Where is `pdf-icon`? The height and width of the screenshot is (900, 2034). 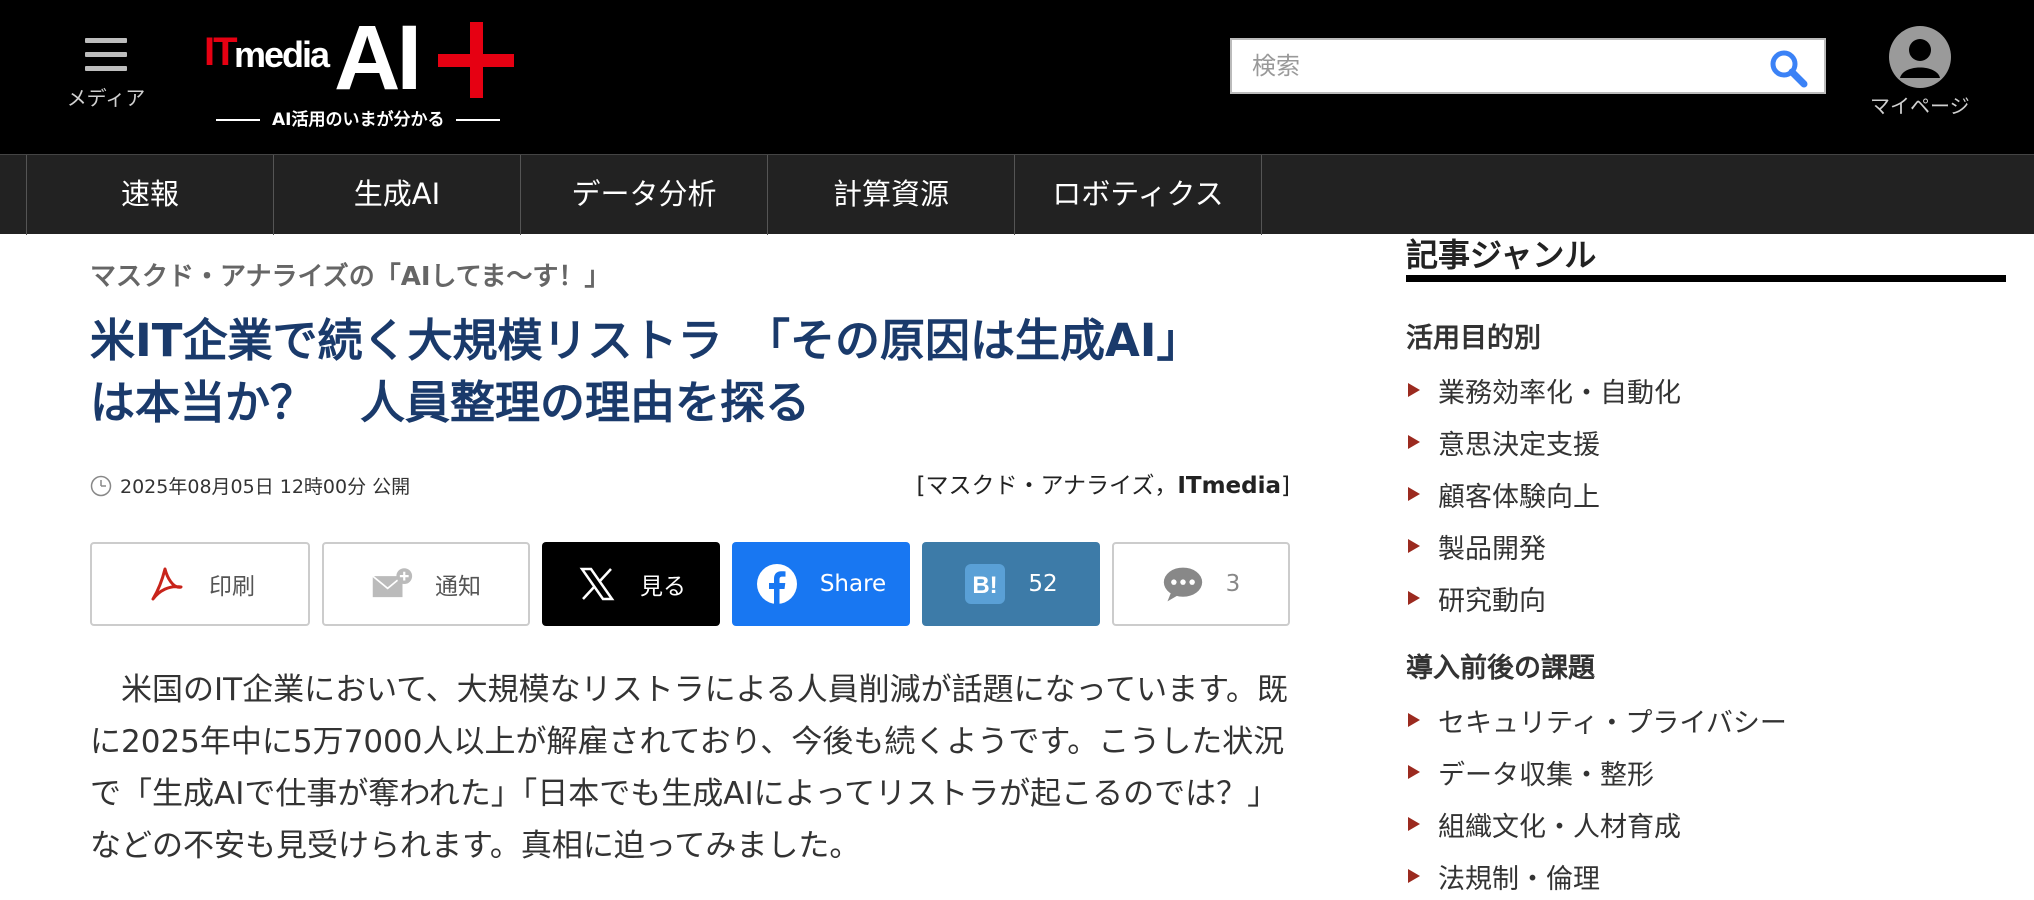
pdf-icon is located at coordinates (167, 584).